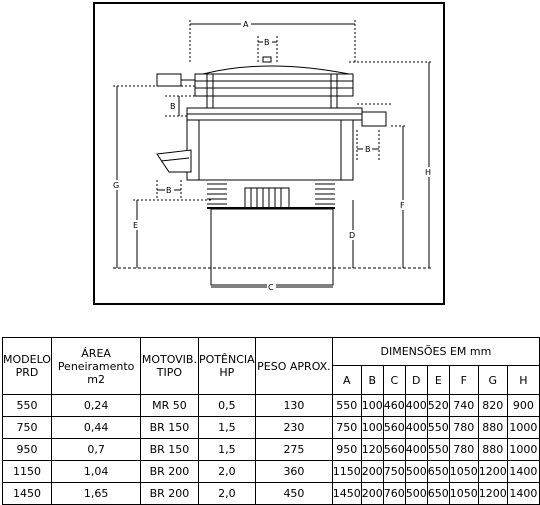  What do you see at coordinates (374, 119) in the screenshot?
I see `right-outlet` at bounding box center [374, 119].